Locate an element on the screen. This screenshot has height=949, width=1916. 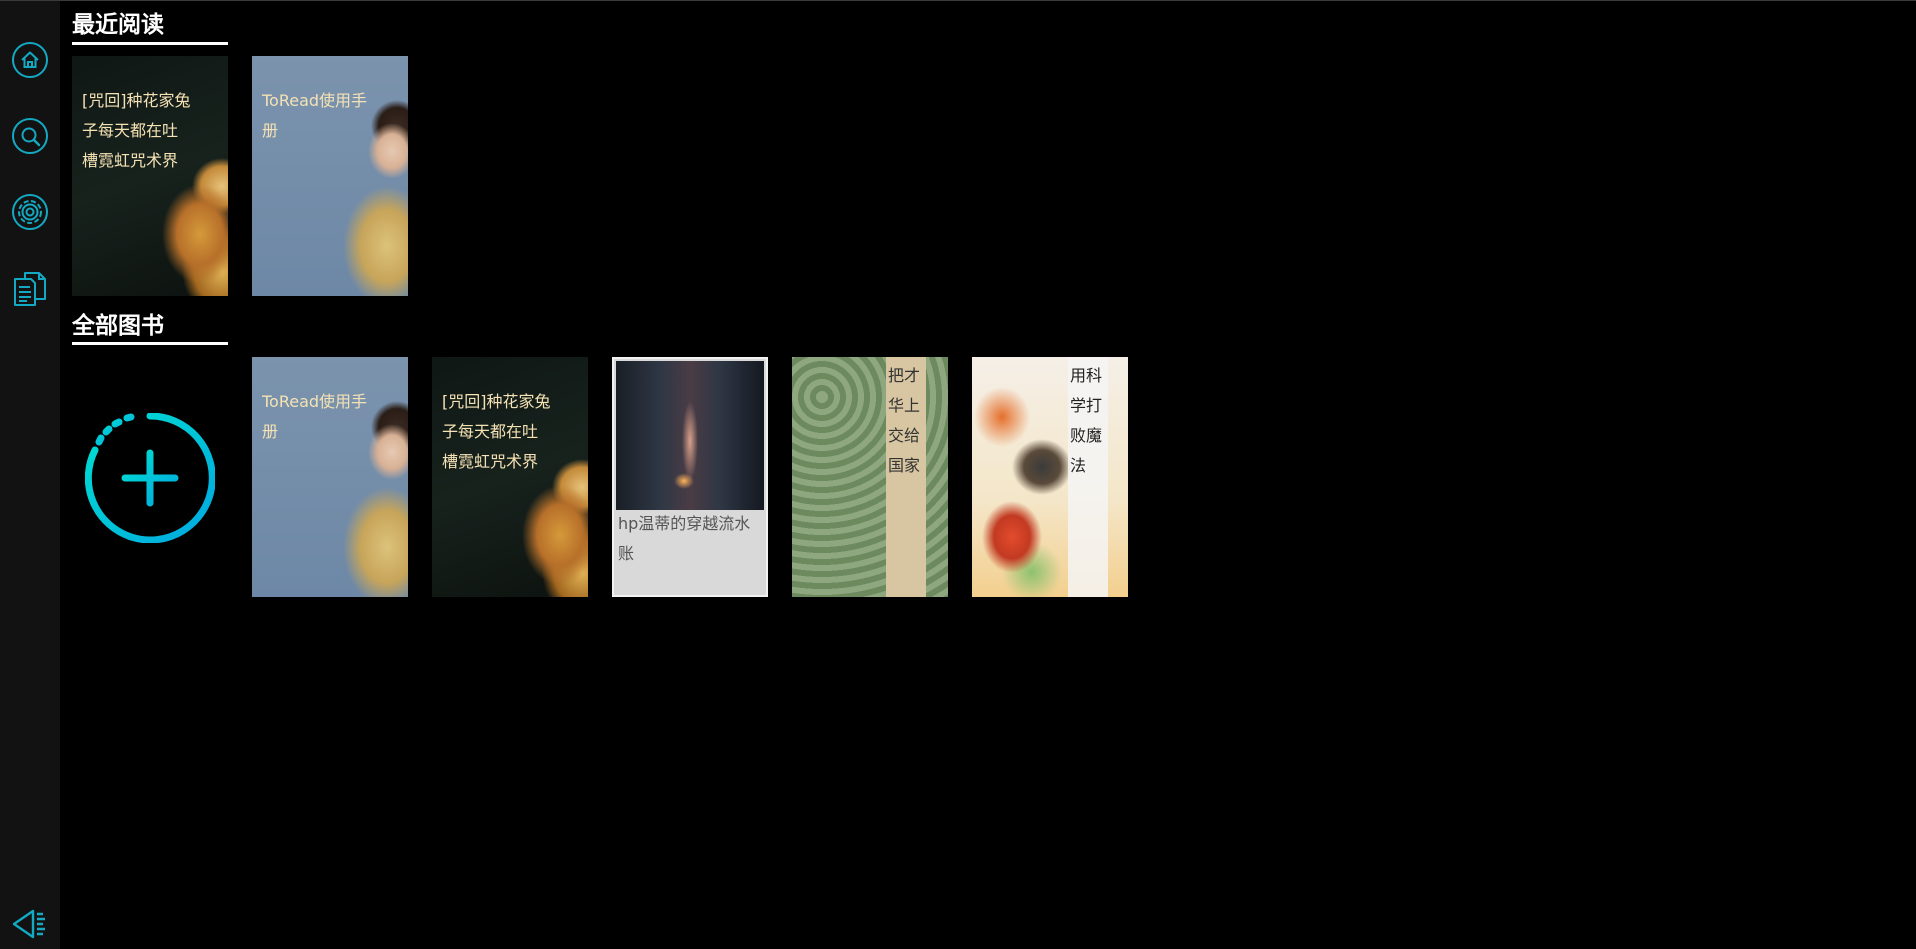
sidebar-item-search is located at coordinates (30, 136).